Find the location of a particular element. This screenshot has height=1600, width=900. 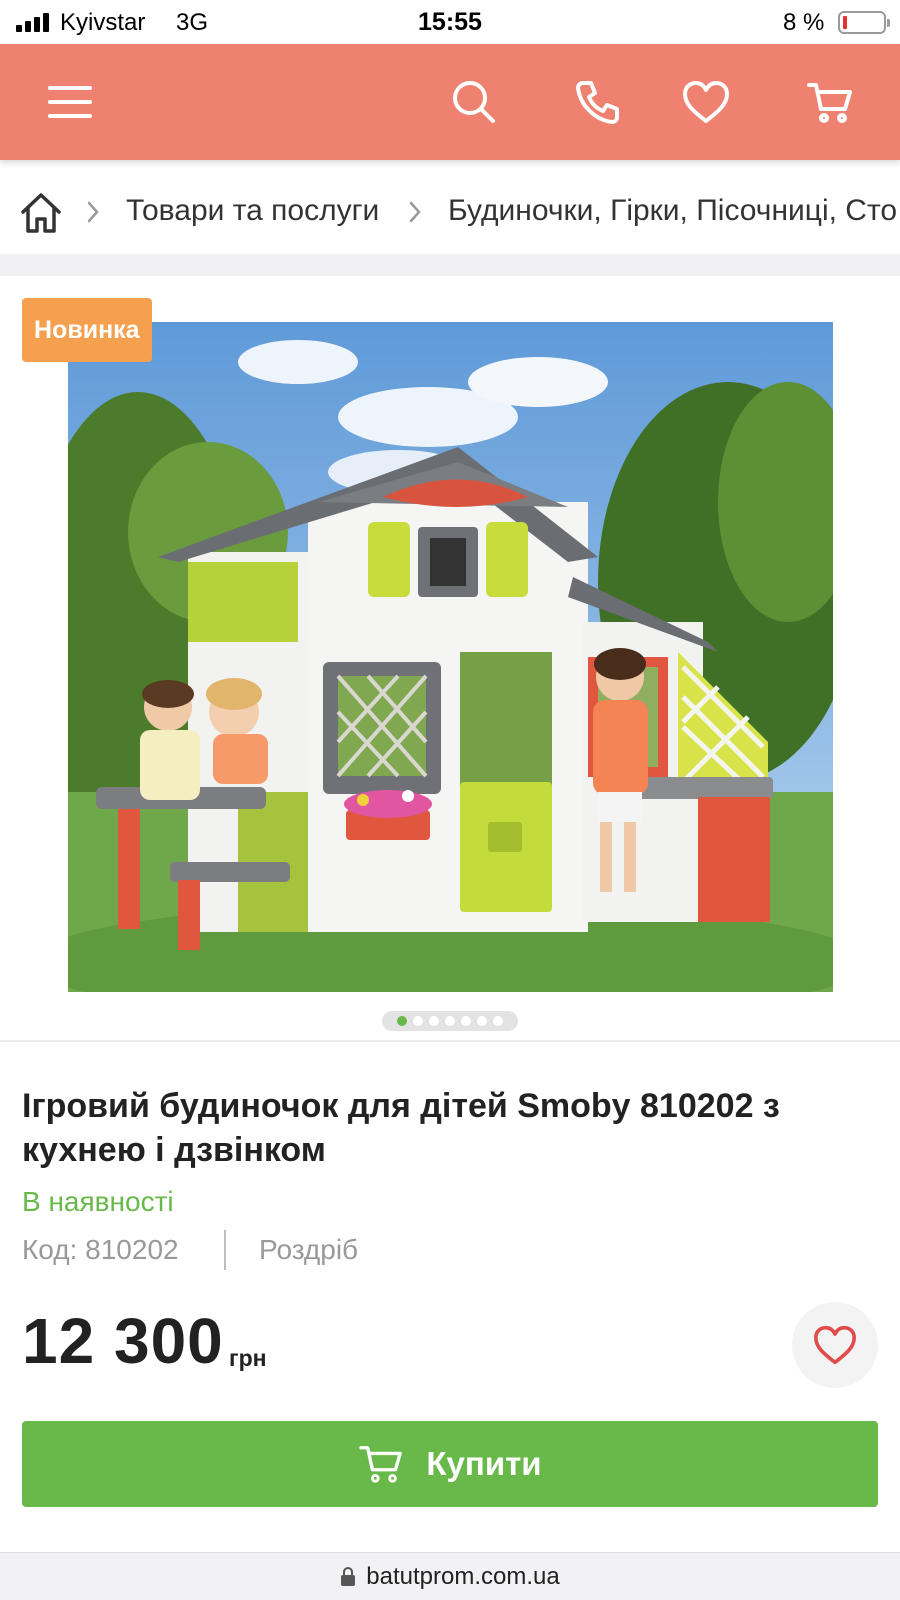

site-header is located at coordinates (450, 102).